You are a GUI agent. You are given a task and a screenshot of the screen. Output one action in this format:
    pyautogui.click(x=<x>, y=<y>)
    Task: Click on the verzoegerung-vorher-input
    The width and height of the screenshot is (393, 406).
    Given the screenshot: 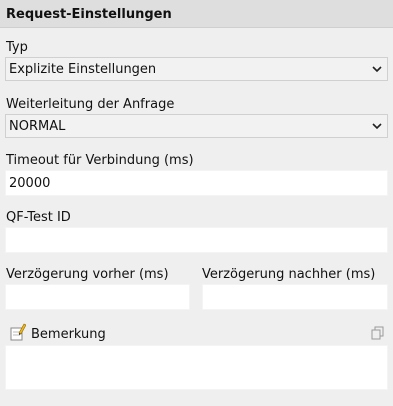 What is the action you would take?
    pyautogui.click(x=97, y=297)
    